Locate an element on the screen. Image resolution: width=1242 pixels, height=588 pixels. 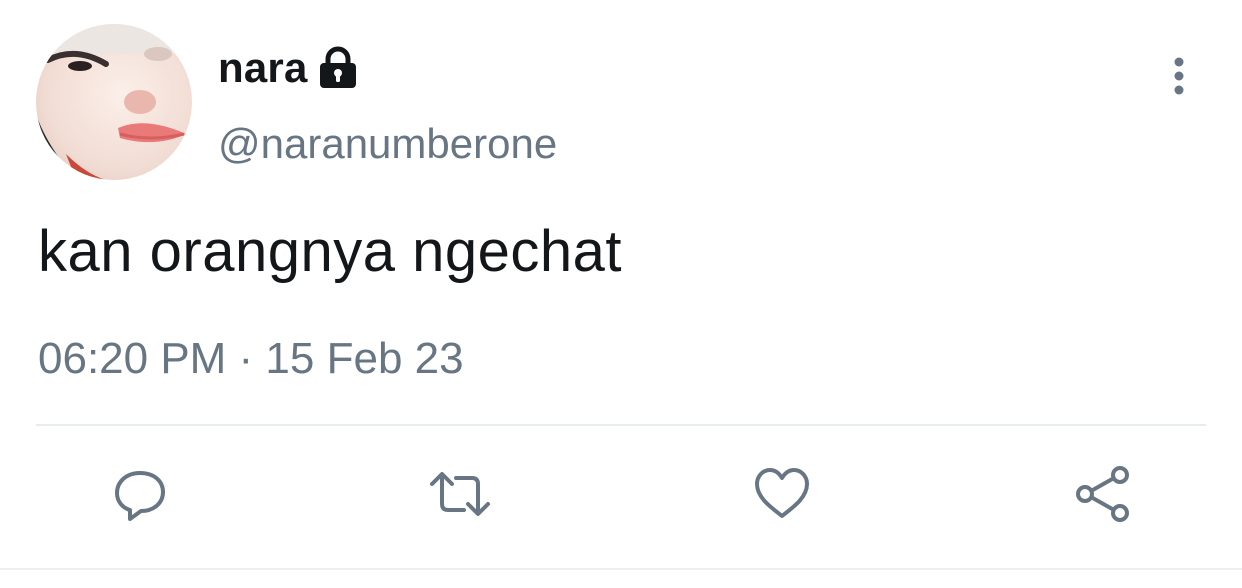
speech-bubble-icon is located at coordinates (140, 496).